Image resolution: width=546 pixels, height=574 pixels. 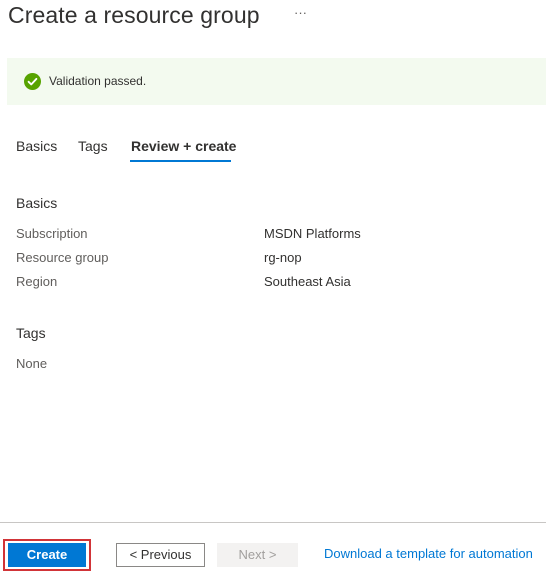 I want to click on basics-section-title: Basics, so click(x=37, y=203).